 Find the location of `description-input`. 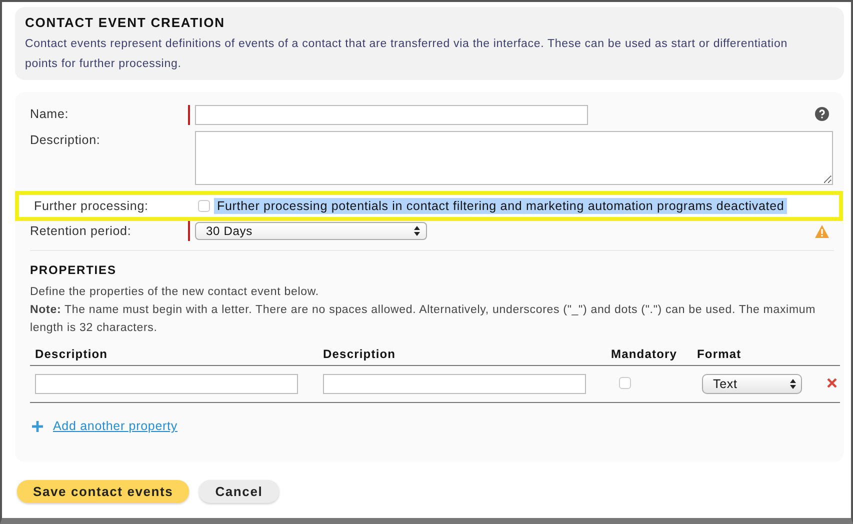

description-input is located at coordinates (514, 158).